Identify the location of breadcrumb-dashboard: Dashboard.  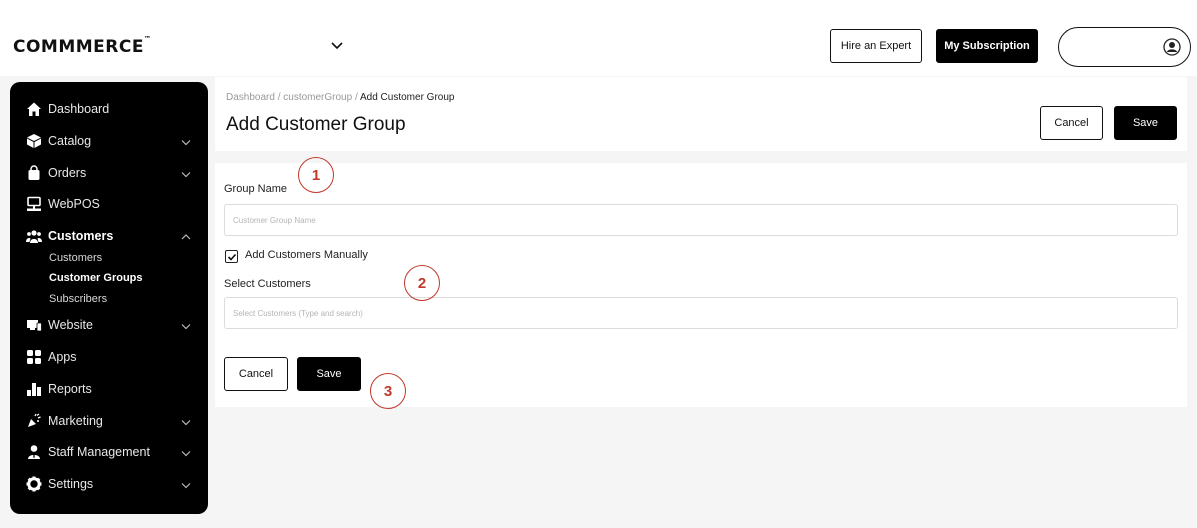
(250, 97).